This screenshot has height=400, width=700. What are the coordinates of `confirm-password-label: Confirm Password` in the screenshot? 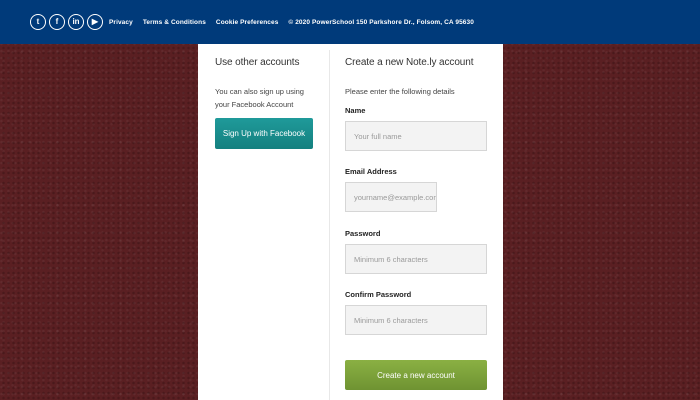 It's located at (378, 294).